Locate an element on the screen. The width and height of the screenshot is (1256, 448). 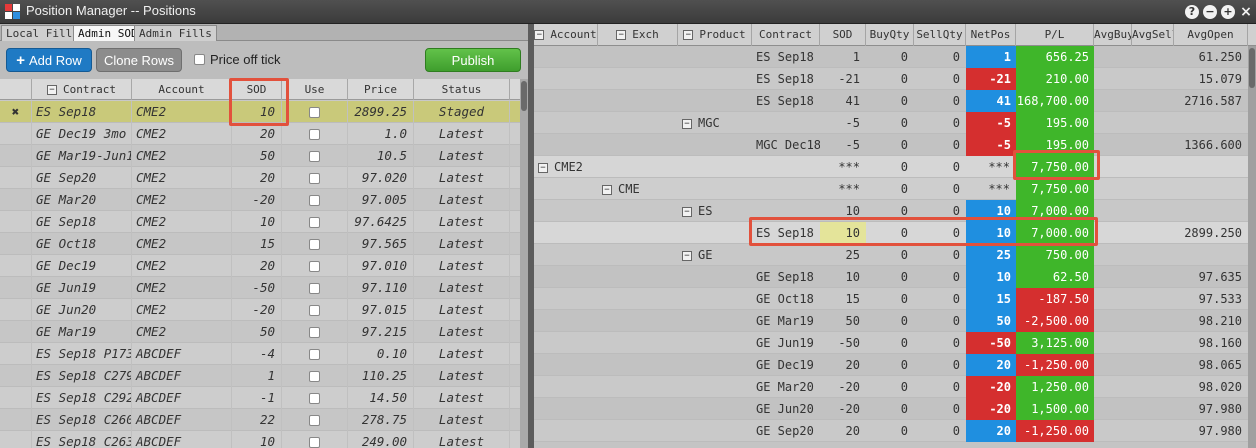
table-row: GE Jun20 CME2 -20 97.015 Latest is located at coordinates (260, 310).